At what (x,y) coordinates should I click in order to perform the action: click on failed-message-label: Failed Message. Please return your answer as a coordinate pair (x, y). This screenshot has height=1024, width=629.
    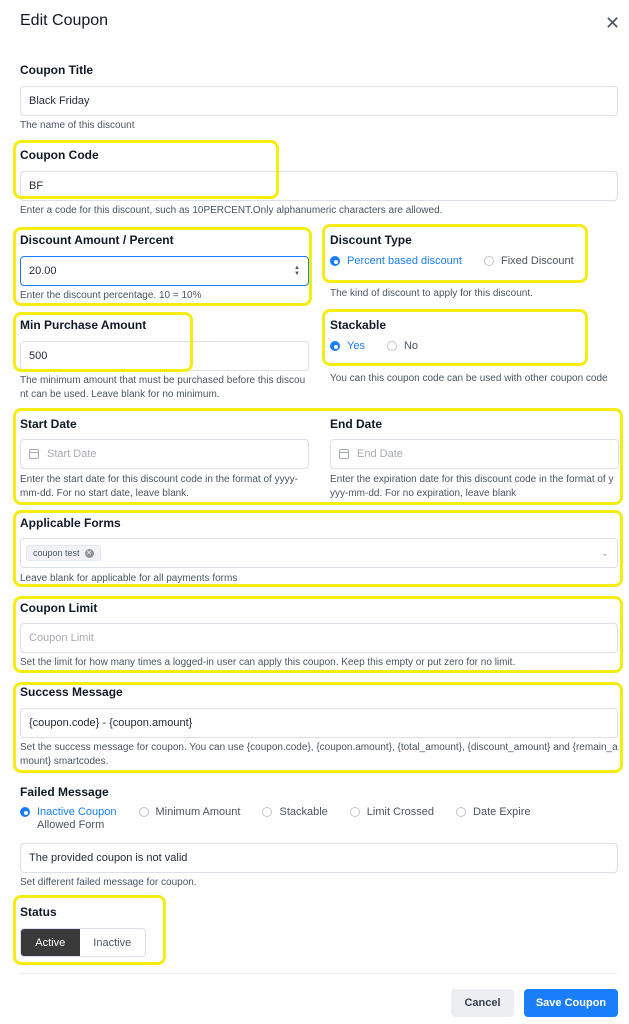
    Looking at the image, I should click on (64, 792).